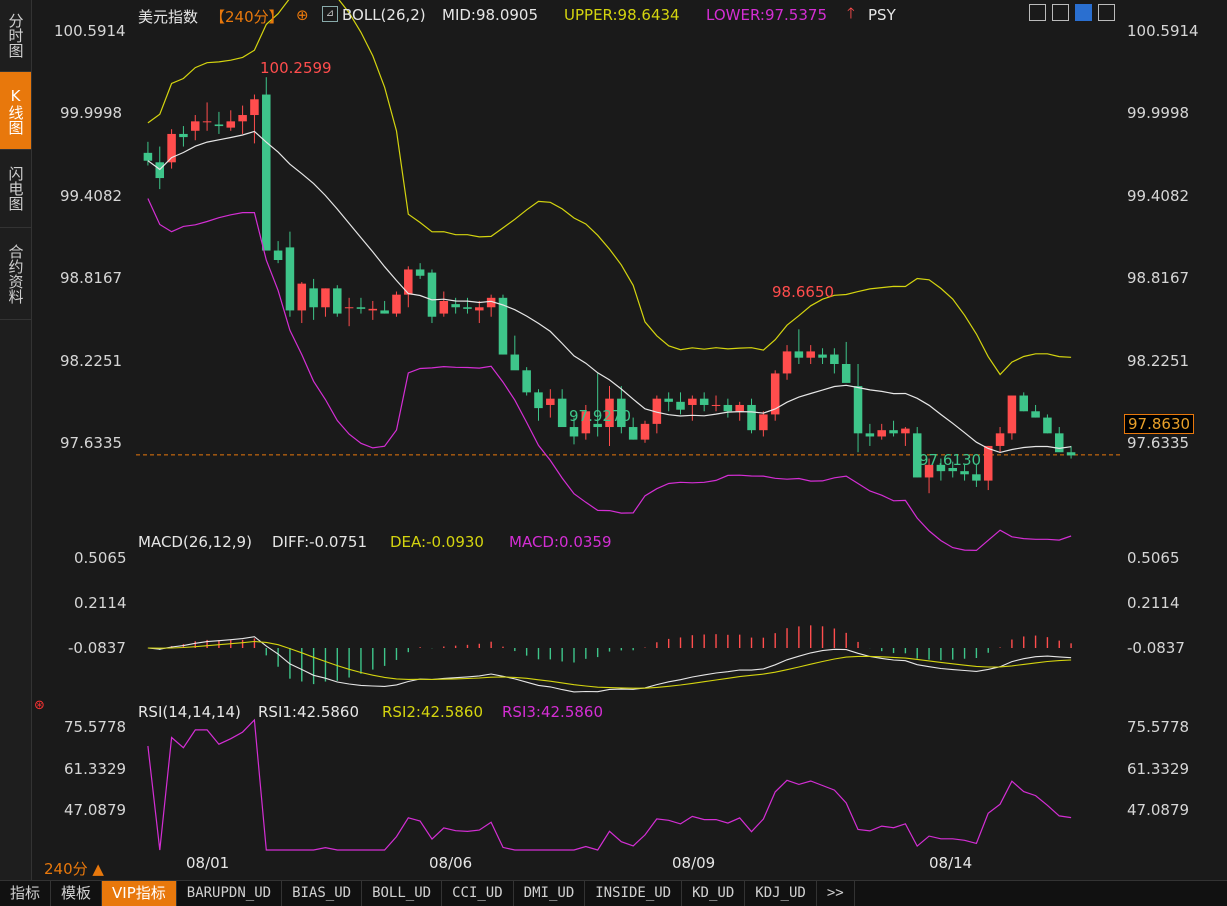  I want to click on tab-indicators: 指标, so click(26, 893).